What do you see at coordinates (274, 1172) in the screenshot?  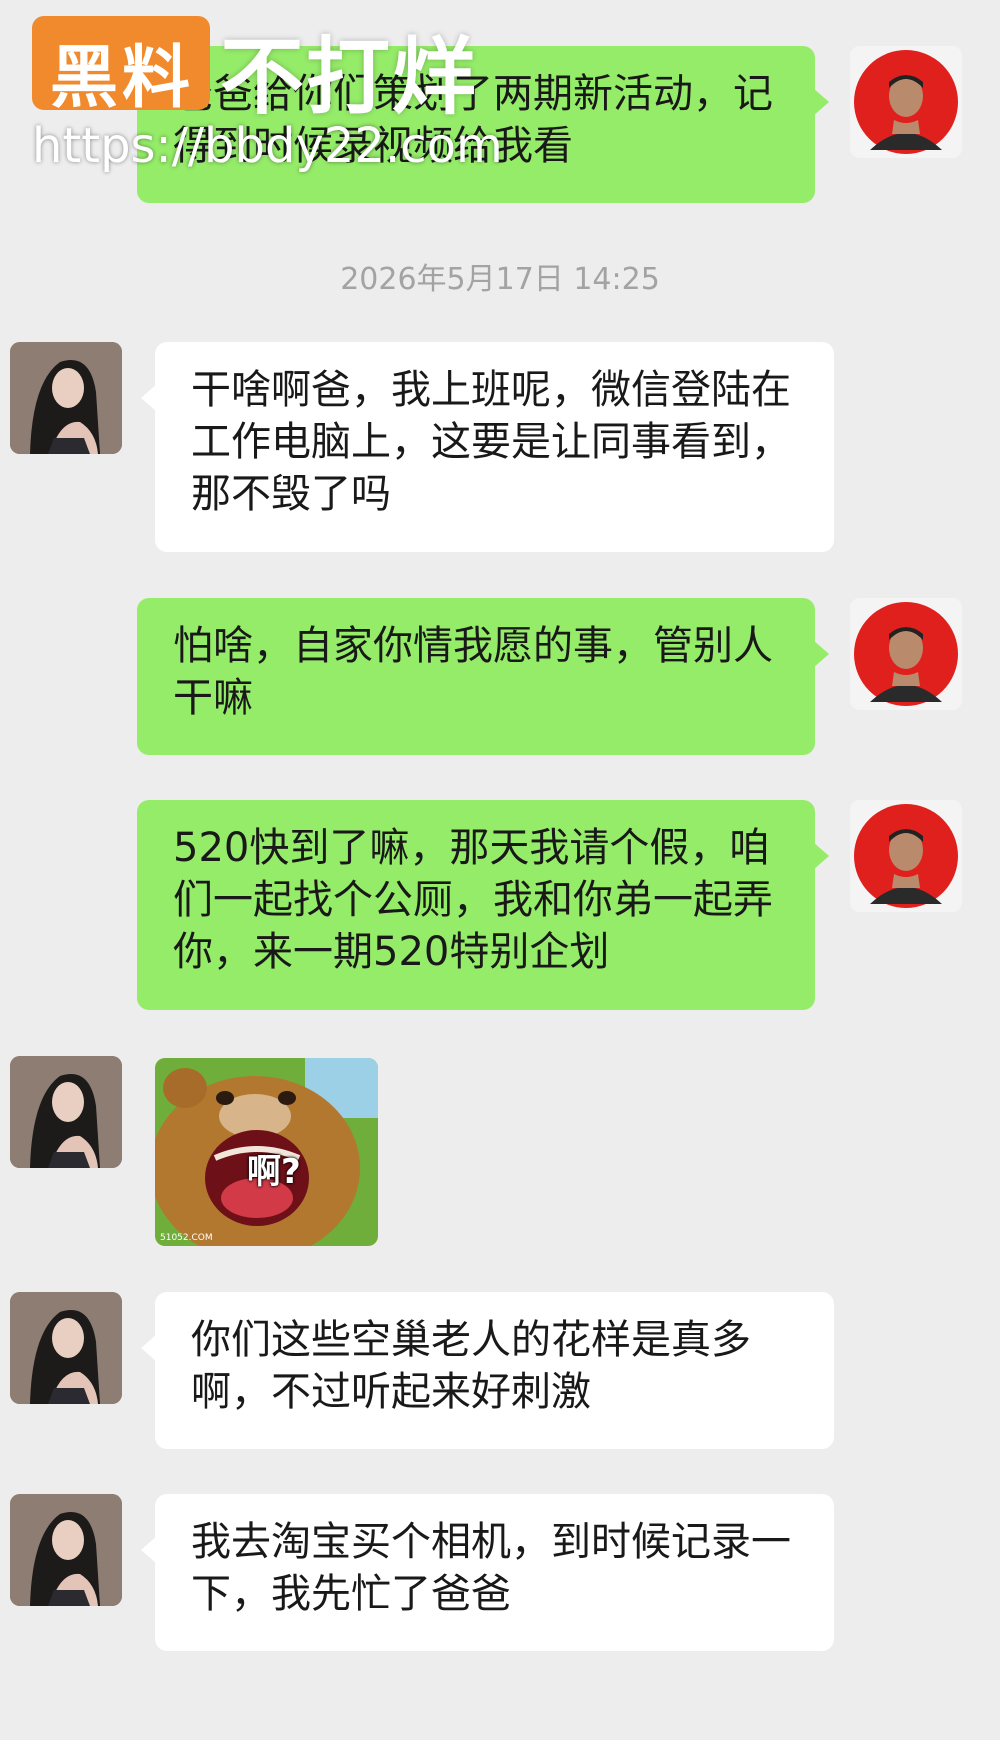 I see `sticker-caption: 啊?` at bounding box center [274, 1172].